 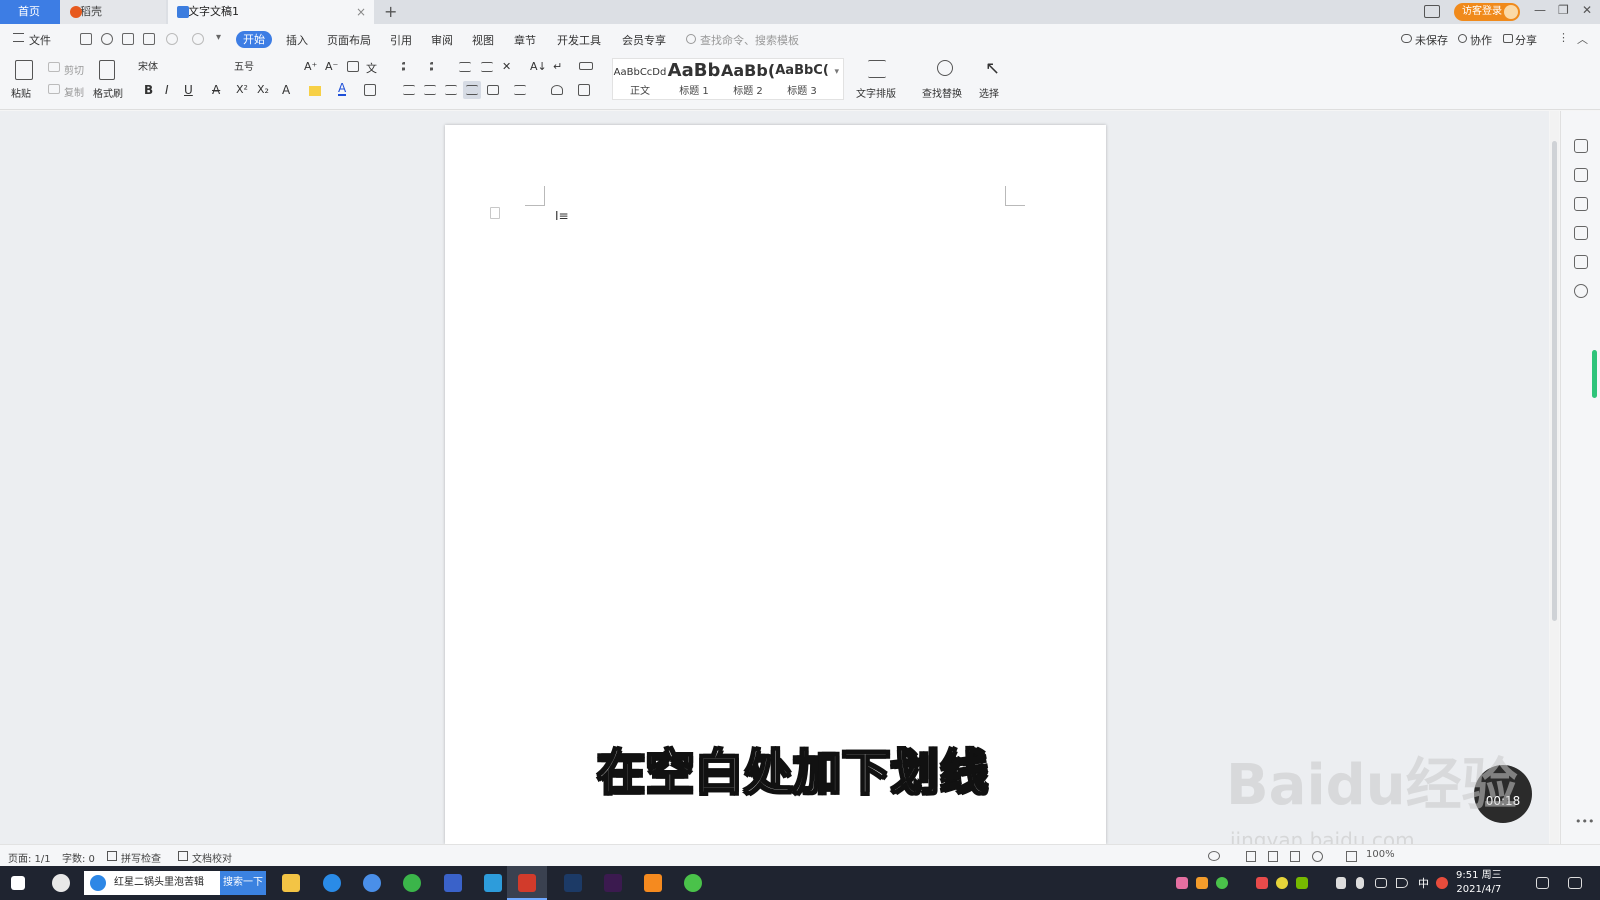 What do you see at coordinates (148, 90) in the screenshot?
I see `bold-button: B` at bounding box center [148, 90].